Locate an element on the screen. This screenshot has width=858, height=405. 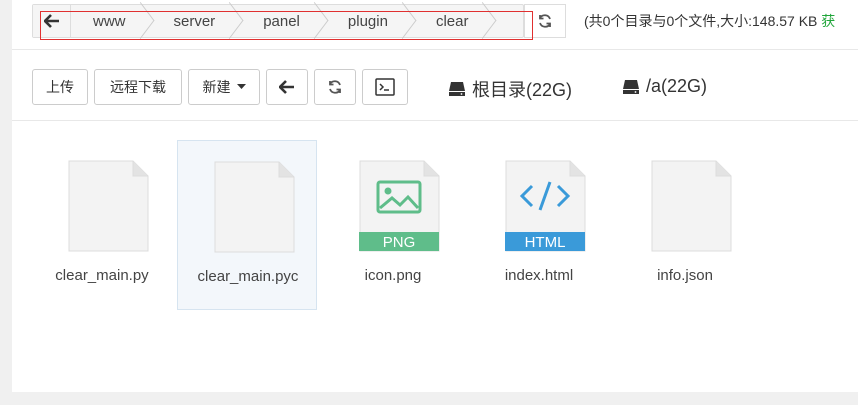
refresh-button is located at coordinates (335, 87).